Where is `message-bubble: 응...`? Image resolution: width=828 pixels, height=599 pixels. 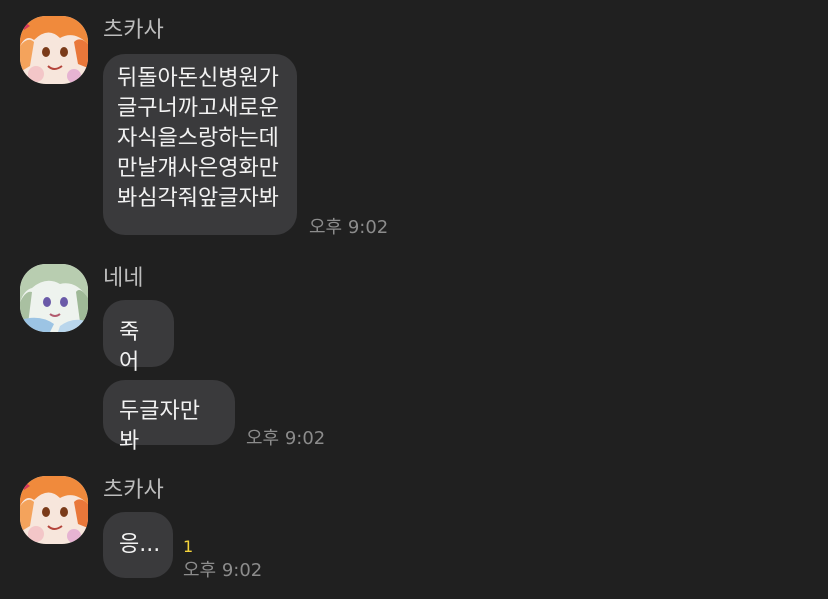
message-bubble: 응... is located at coordinates (138, 545).